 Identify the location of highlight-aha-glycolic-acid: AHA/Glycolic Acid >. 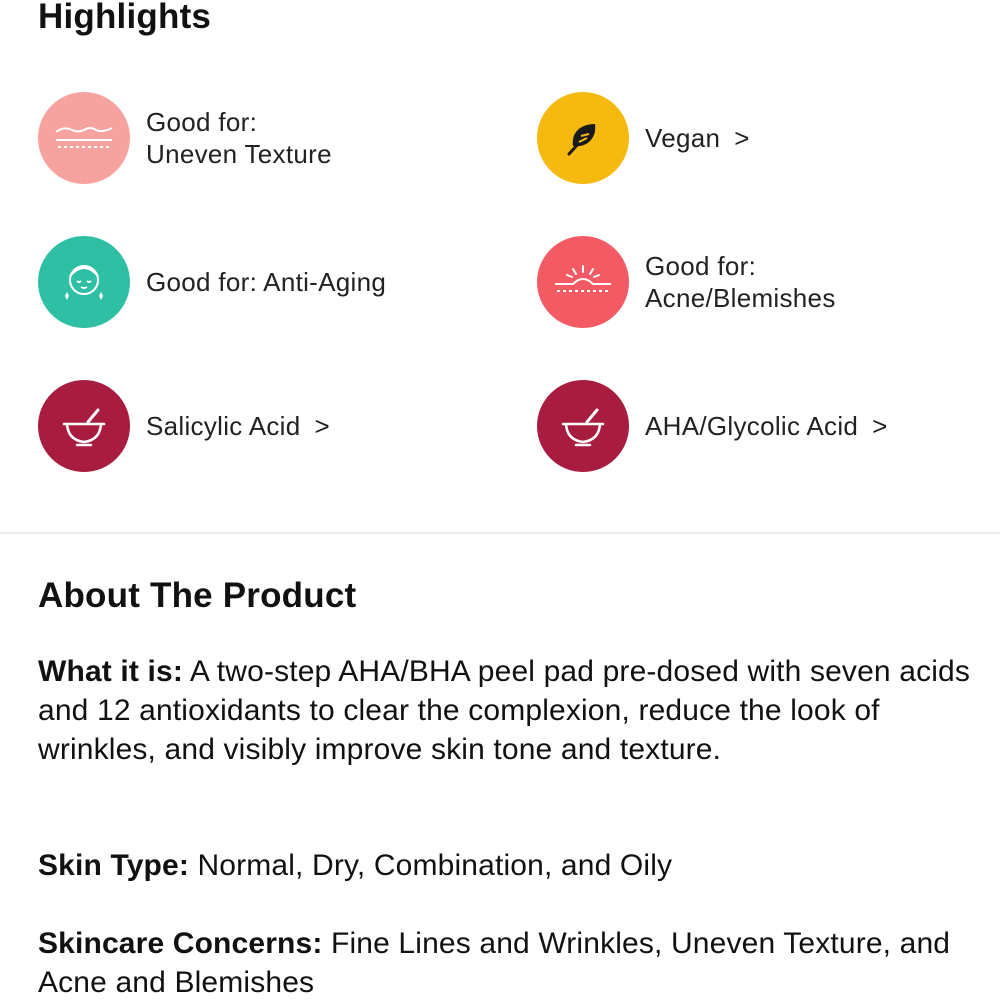
(712, 426).